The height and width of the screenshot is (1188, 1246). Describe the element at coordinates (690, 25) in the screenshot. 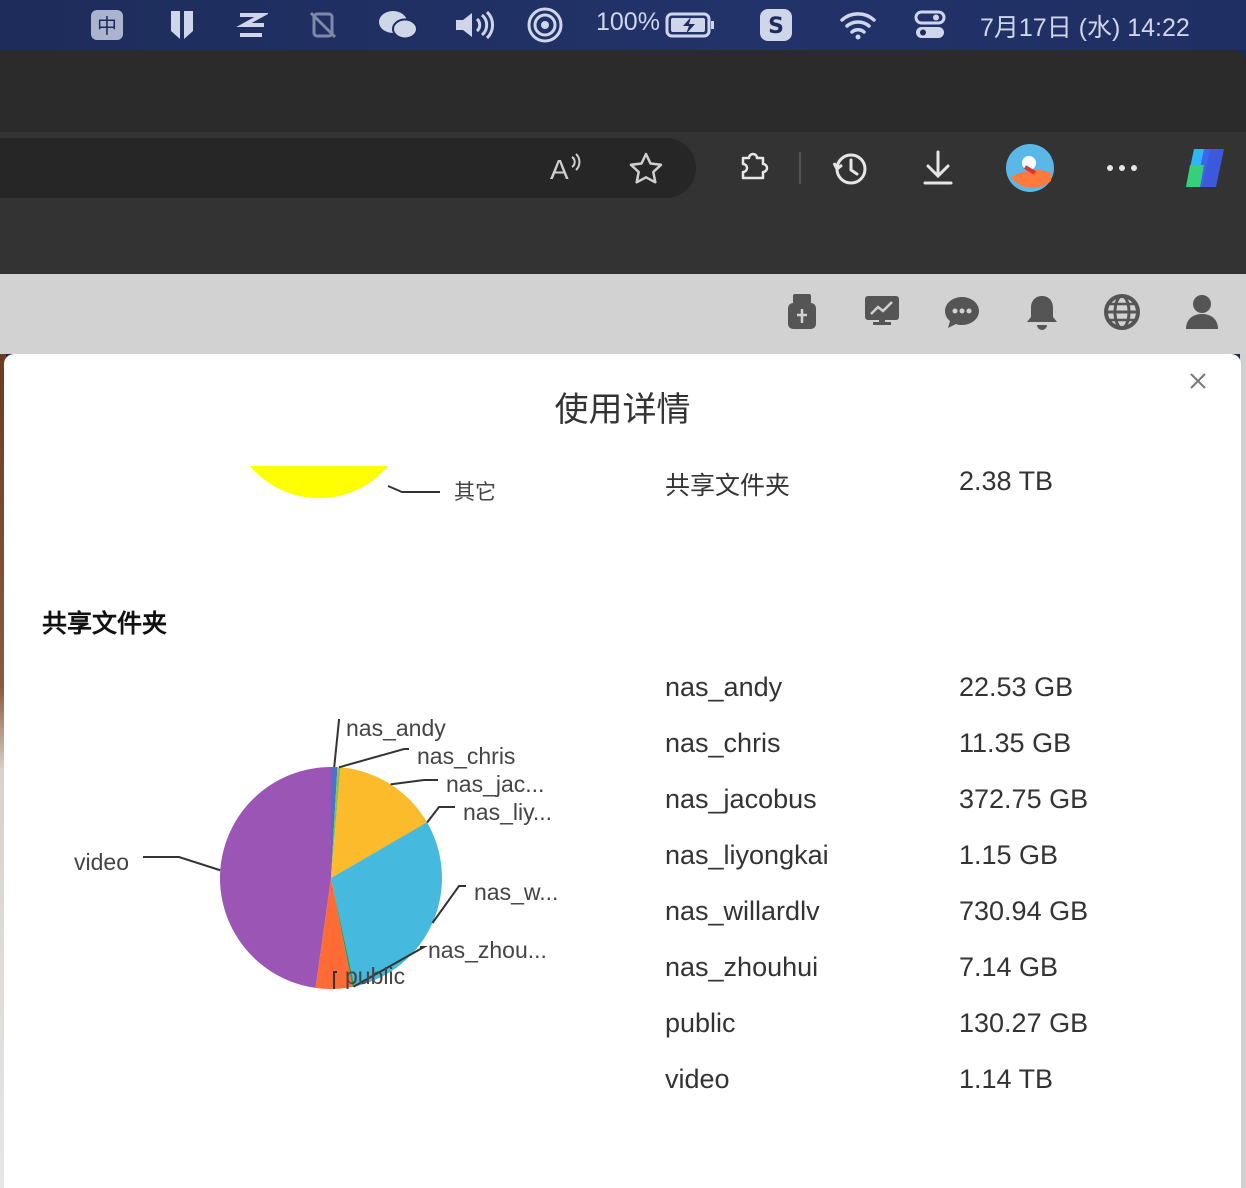

I see `battery-icon` at that location.